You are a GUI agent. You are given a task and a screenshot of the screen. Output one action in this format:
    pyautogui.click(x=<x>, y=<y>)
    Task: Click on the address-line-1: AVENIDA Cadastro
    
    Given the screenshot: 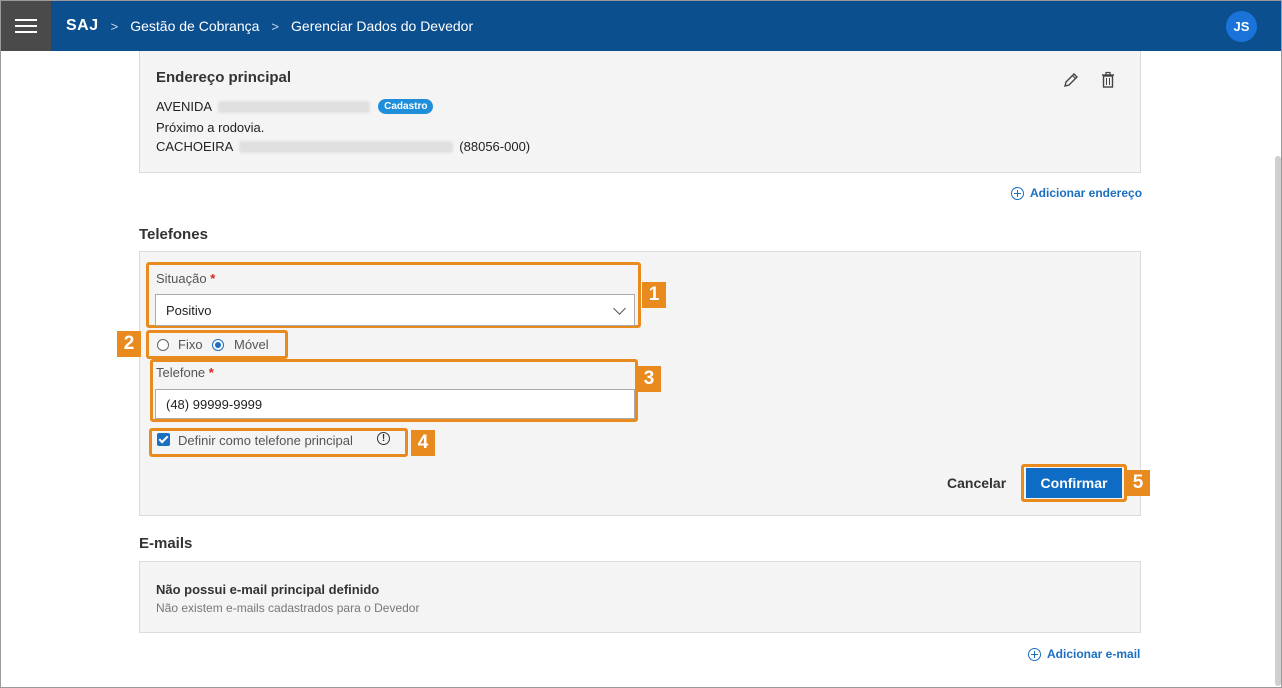 What is the action you would take?
    pyautogui.click(x=295, y=106)
    